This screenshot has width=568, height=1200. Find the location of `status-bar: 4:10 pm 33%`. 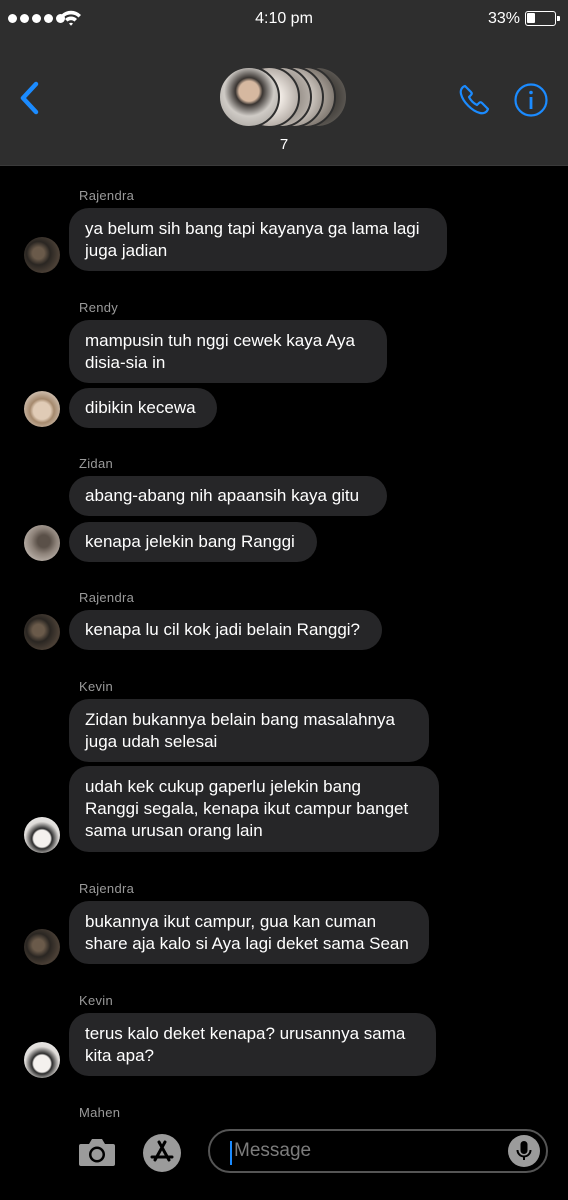

status-bar: 4:10 pm 33% is located at coordinates (284, 22).